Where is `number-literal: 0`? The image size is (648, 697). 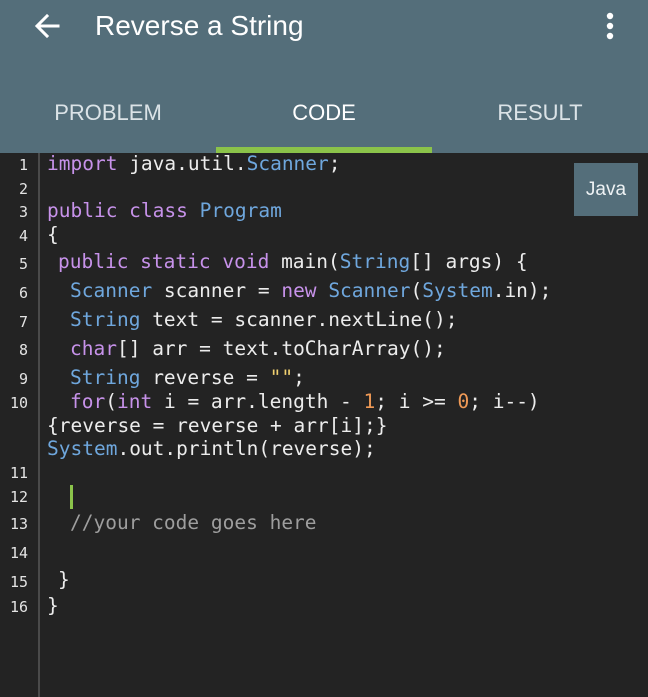
number-literal: 0 is located at coordinates (463, 401).